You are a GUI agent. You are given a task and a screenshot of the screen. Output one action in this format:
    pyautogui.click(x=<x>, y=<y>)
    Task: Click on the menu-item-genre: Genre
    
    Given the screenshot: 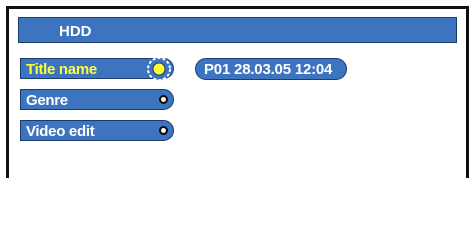 What is the action you would take?
    pyautogui.click(x=97, y=99)
    